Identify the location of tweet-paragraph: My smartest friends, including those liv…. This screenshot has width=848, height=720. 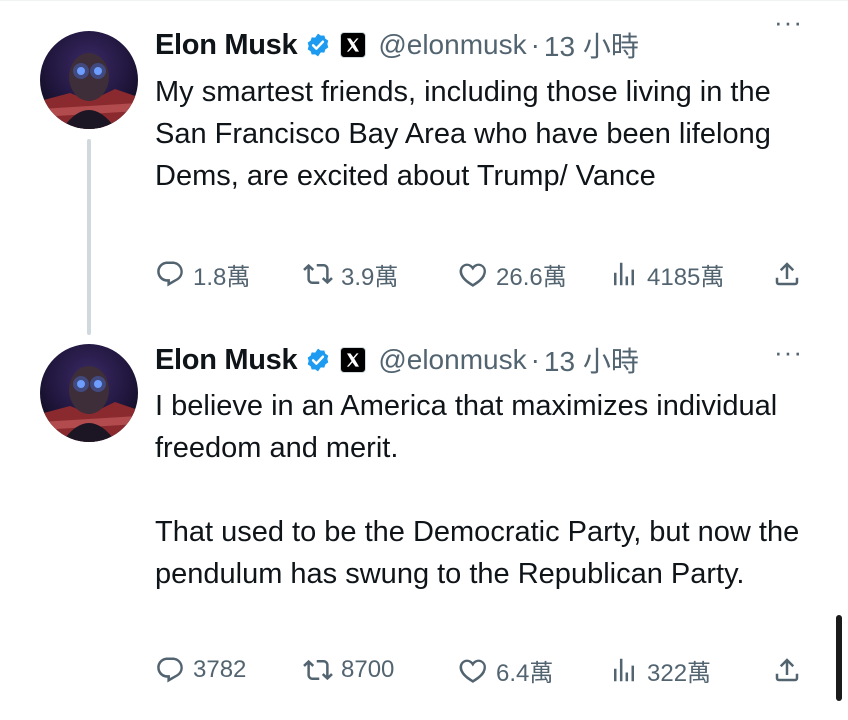
(463, 134).